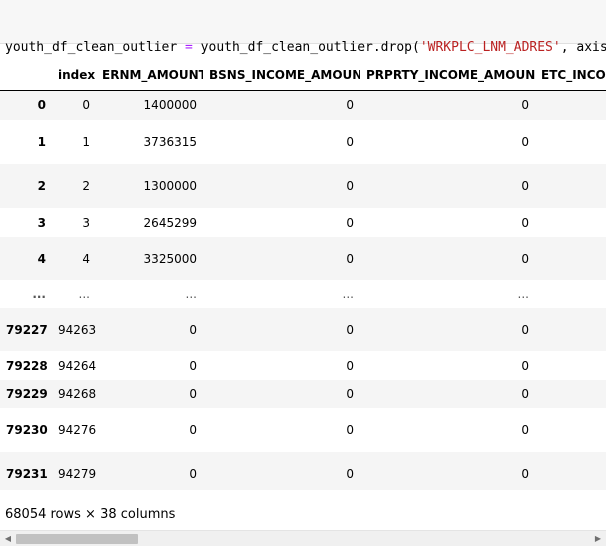 Image resolution: width=606 pixels, height=552 pixels. Describe the element at coordinates (41, 258) in the screenshot. I see `row-label: 4` at that location.